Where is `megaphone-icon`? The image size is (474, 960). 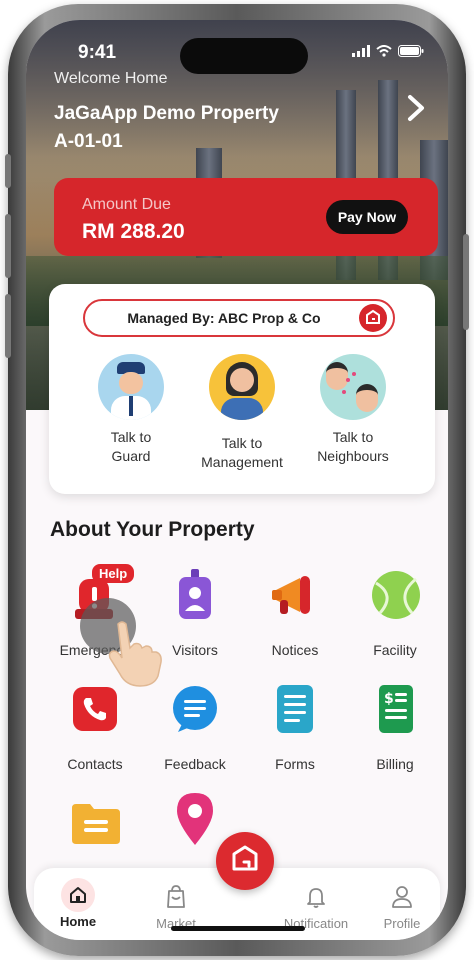 megaphone-icon is located at coordinates (295, 595).